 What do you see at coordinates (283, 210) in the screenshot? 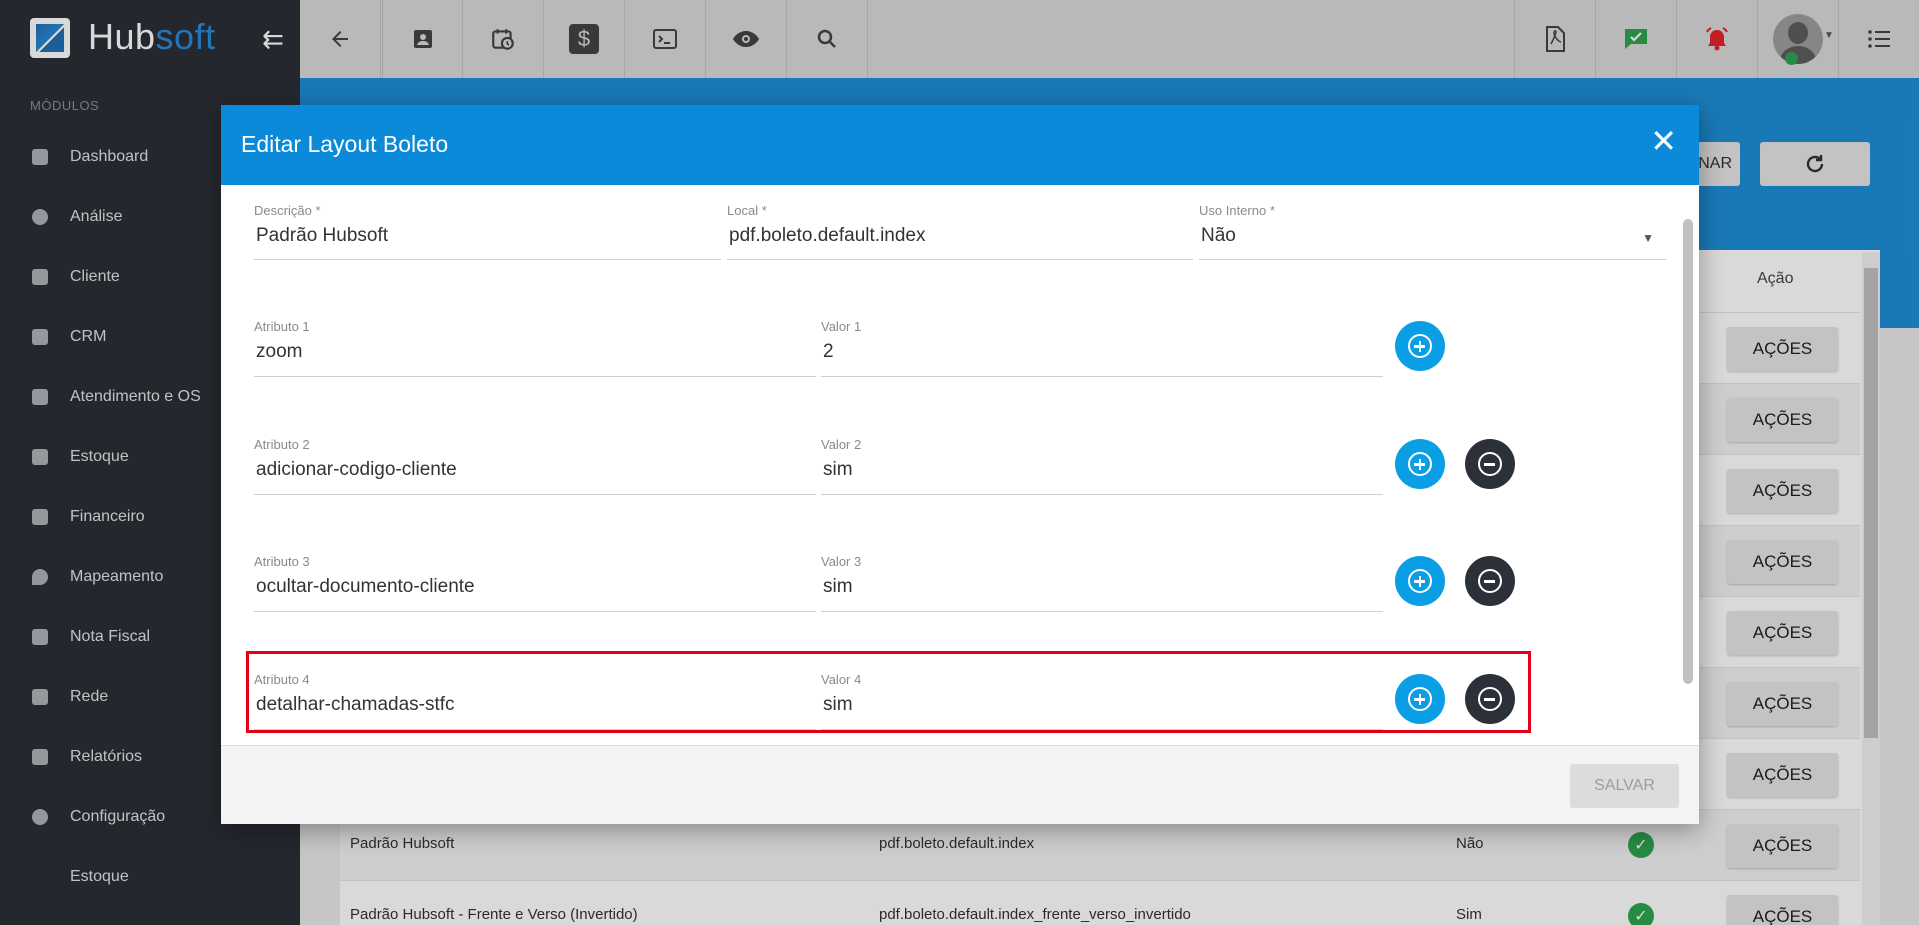
I see `descricao-label: Descrição` at bounding box center [283, 210].